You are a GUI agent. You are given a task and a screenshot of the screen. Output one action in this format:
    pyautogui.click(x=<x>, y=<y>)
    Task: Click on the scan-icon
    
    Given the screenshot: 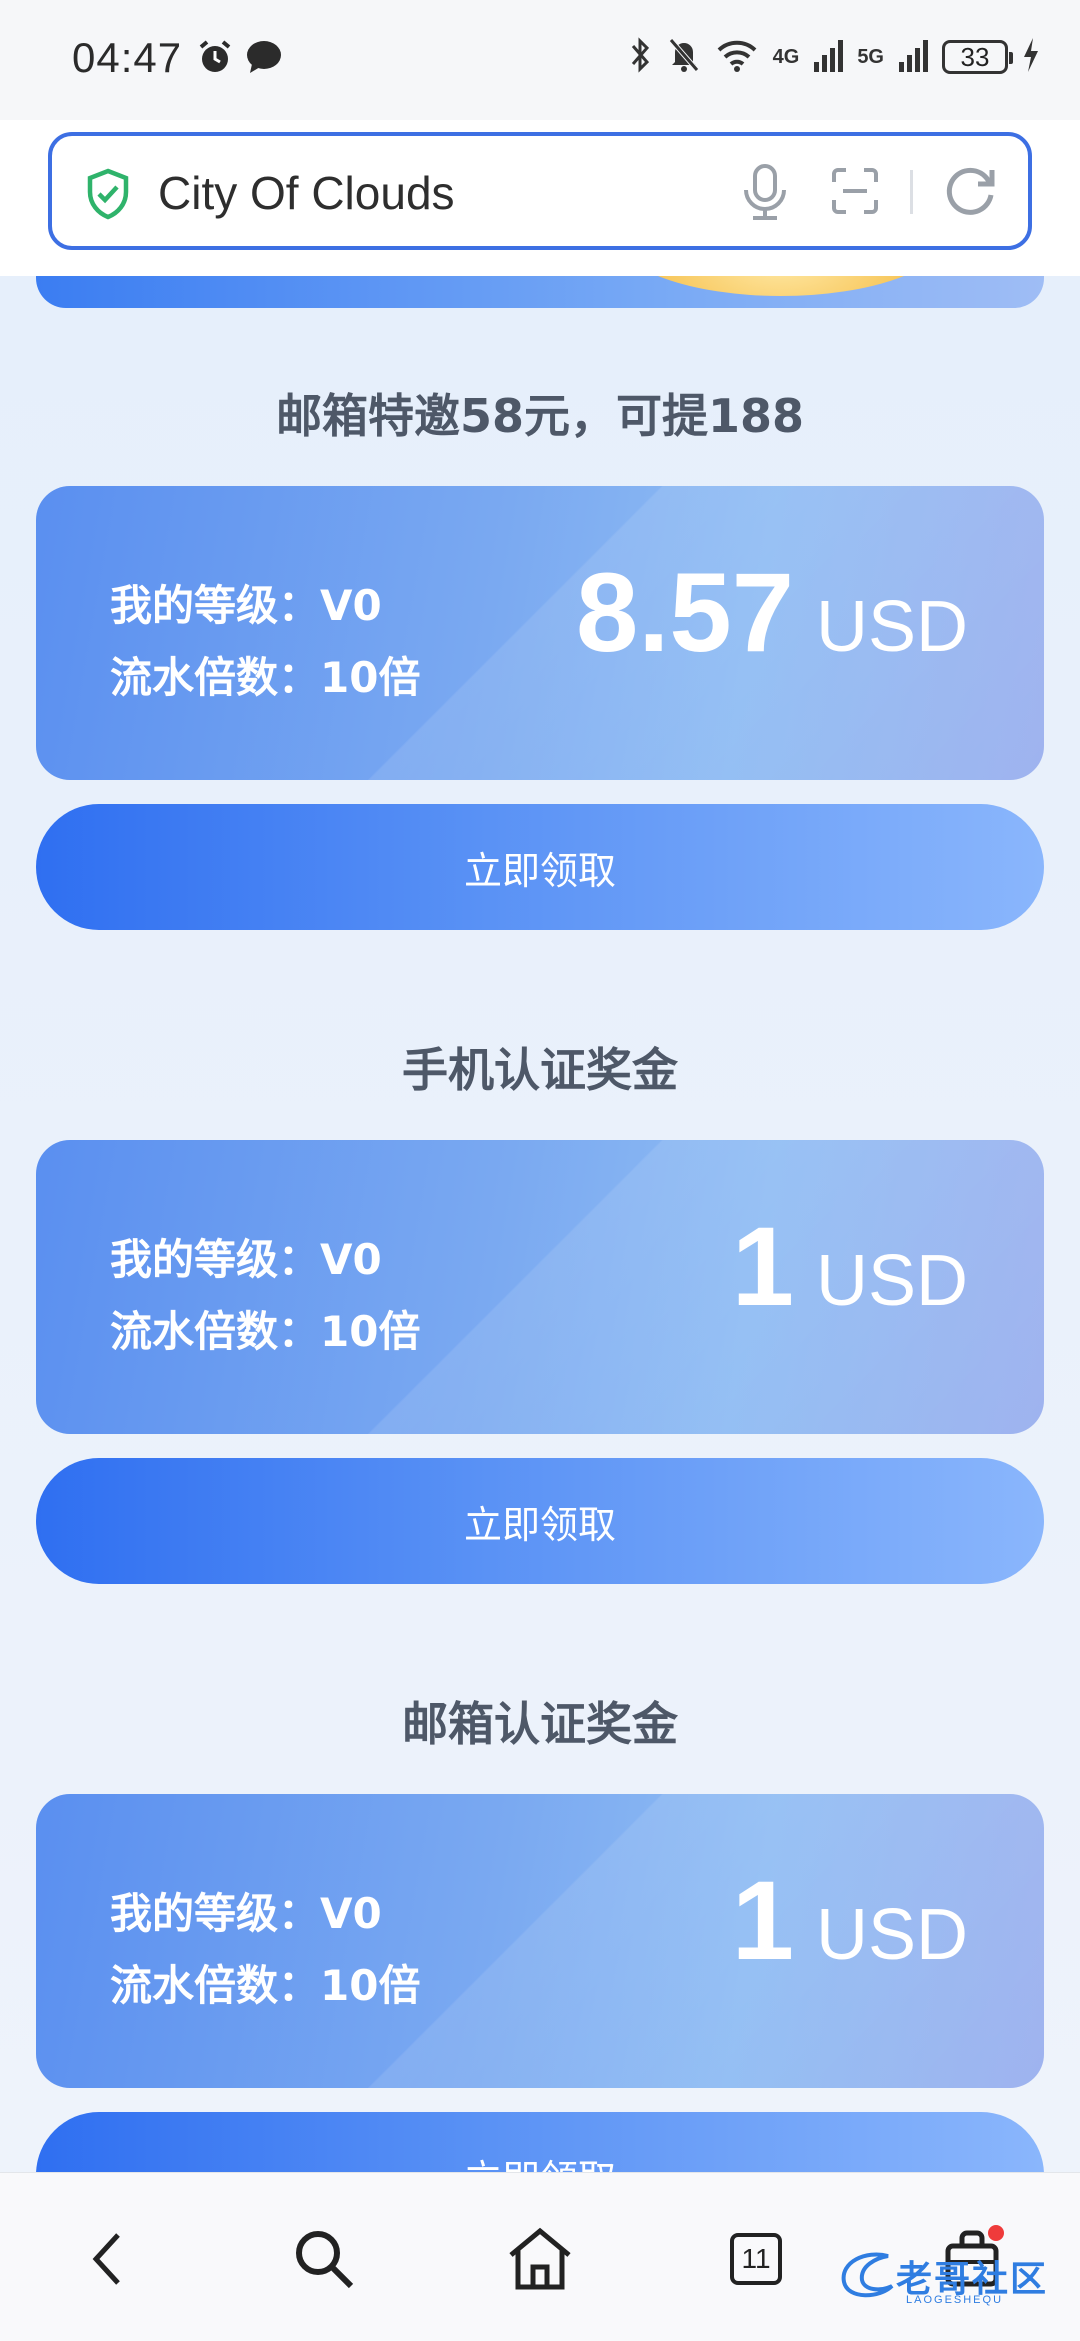 What is the action you would take?
    pyautogui.click(x=855, y=193)
    